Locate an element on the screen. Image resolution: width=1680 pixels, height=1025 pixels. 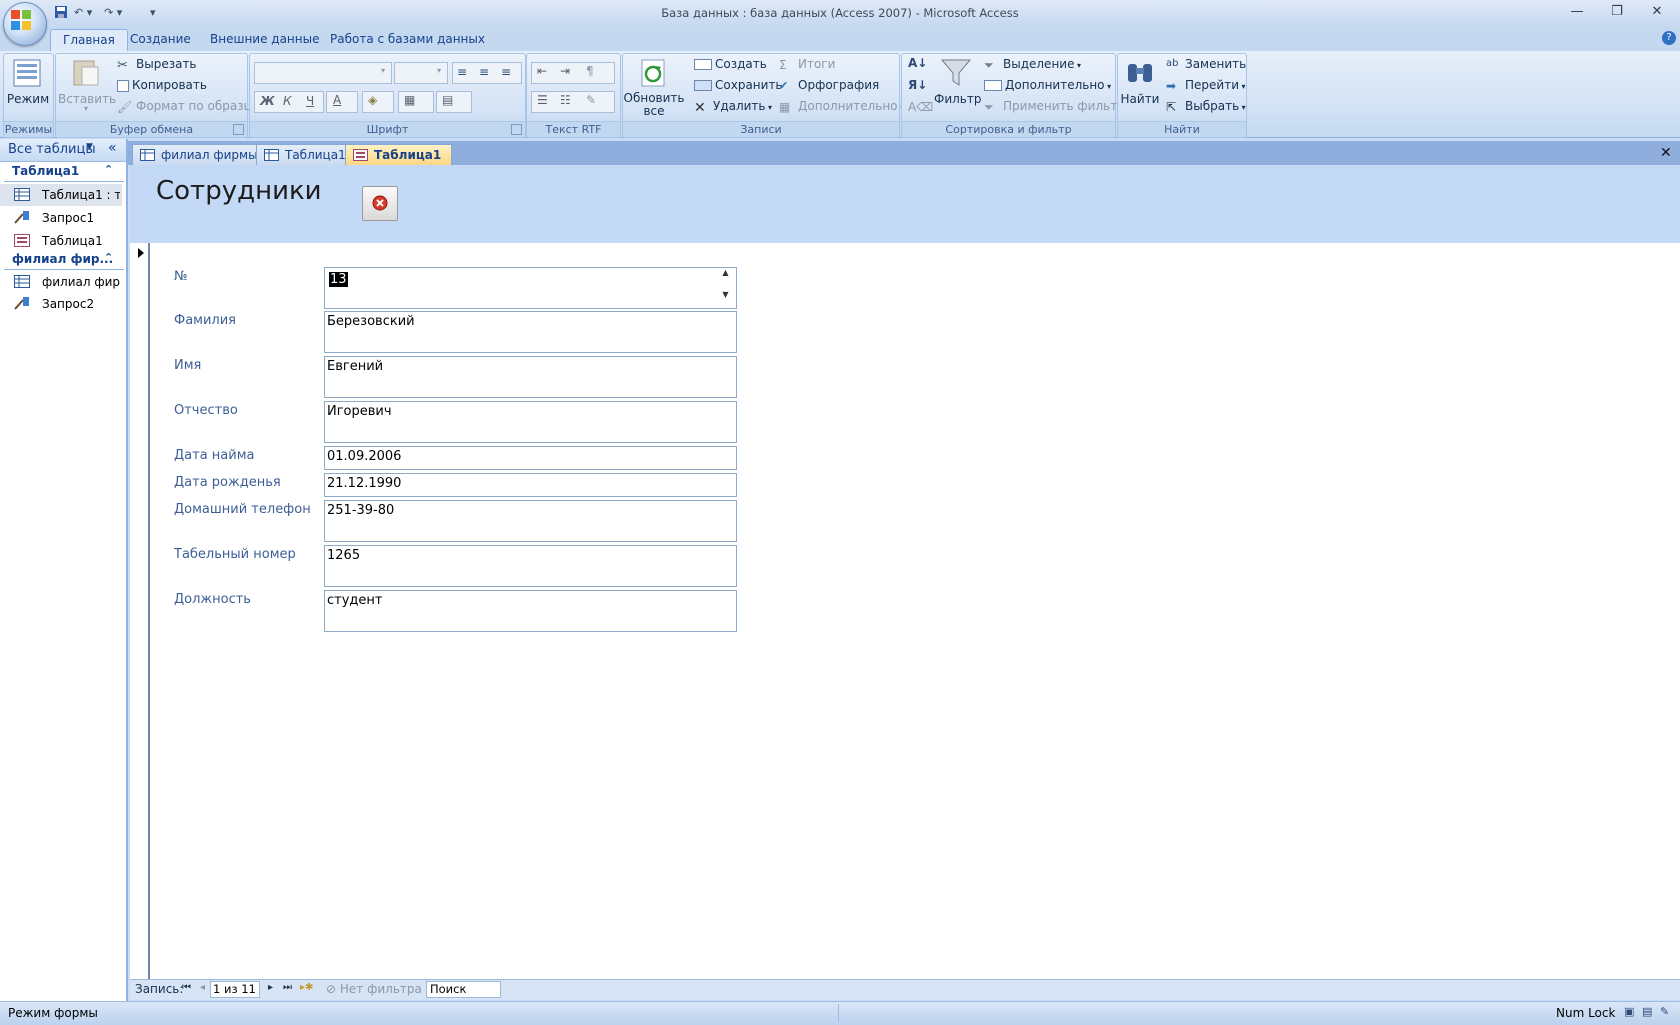
minimize-button: — is located at coordinates (1577, 11).